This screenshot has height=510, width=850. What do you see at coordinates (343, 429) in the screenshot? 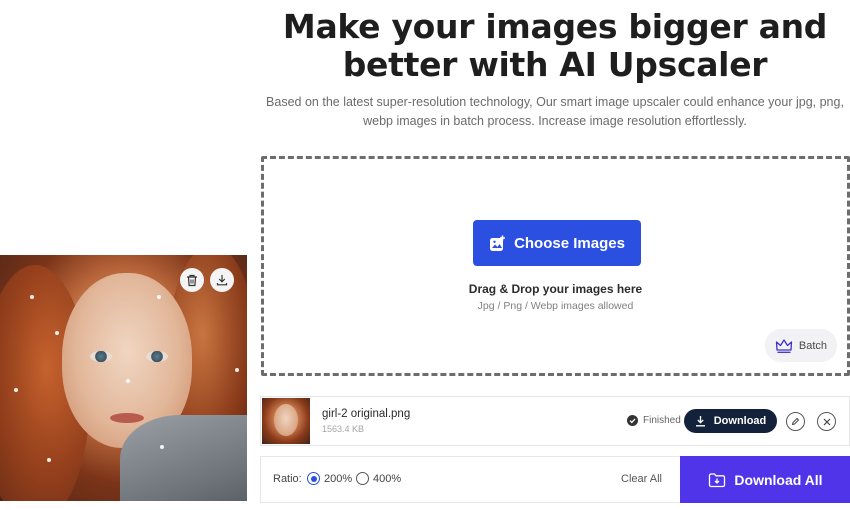
I see `file-size: 1563.4 KB` at bounding box center [343, 429].